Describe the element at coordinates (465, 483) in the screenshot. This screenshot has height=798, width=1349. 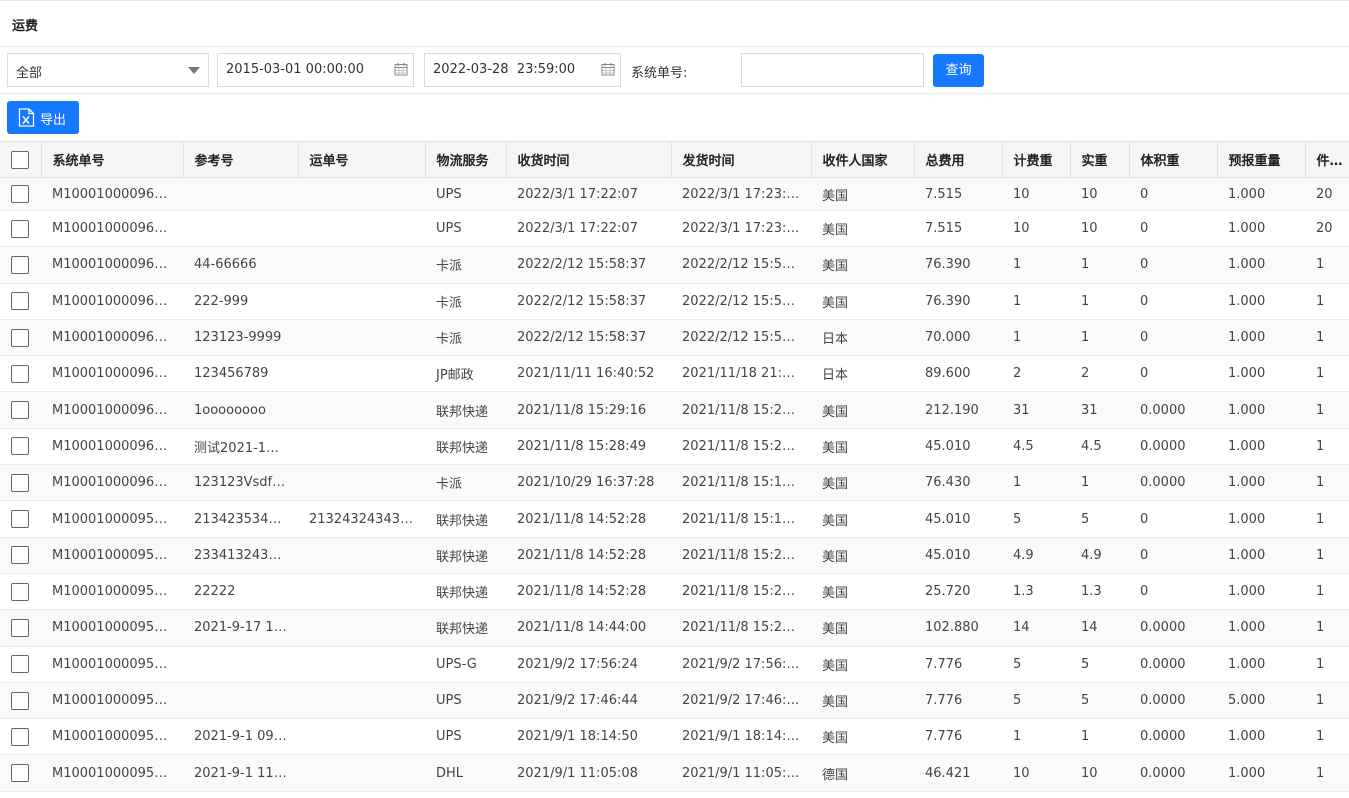
I see `table-cell: 卡派` at that location.